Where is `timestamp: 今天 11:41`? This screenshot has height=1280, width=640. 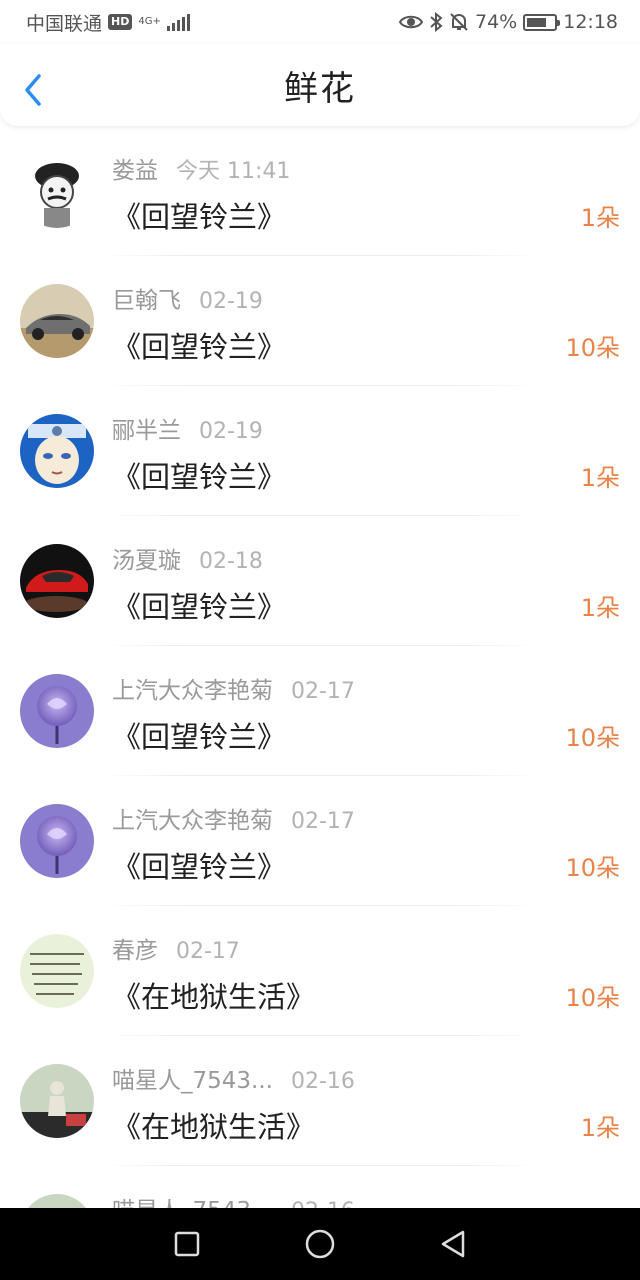
timestamp: 今天 11:41 is located at coordinates (233, 171).